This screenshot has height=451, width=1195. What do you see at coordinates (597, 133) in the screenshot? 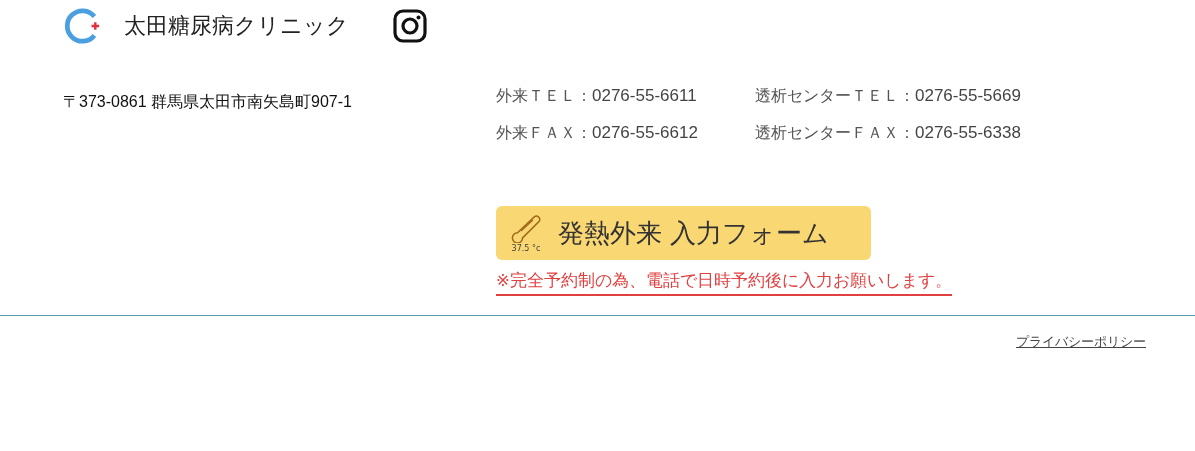
I see `contact-number: 外来ＦＡＸ：0276-55-6612` at bounding box center [597, 133].